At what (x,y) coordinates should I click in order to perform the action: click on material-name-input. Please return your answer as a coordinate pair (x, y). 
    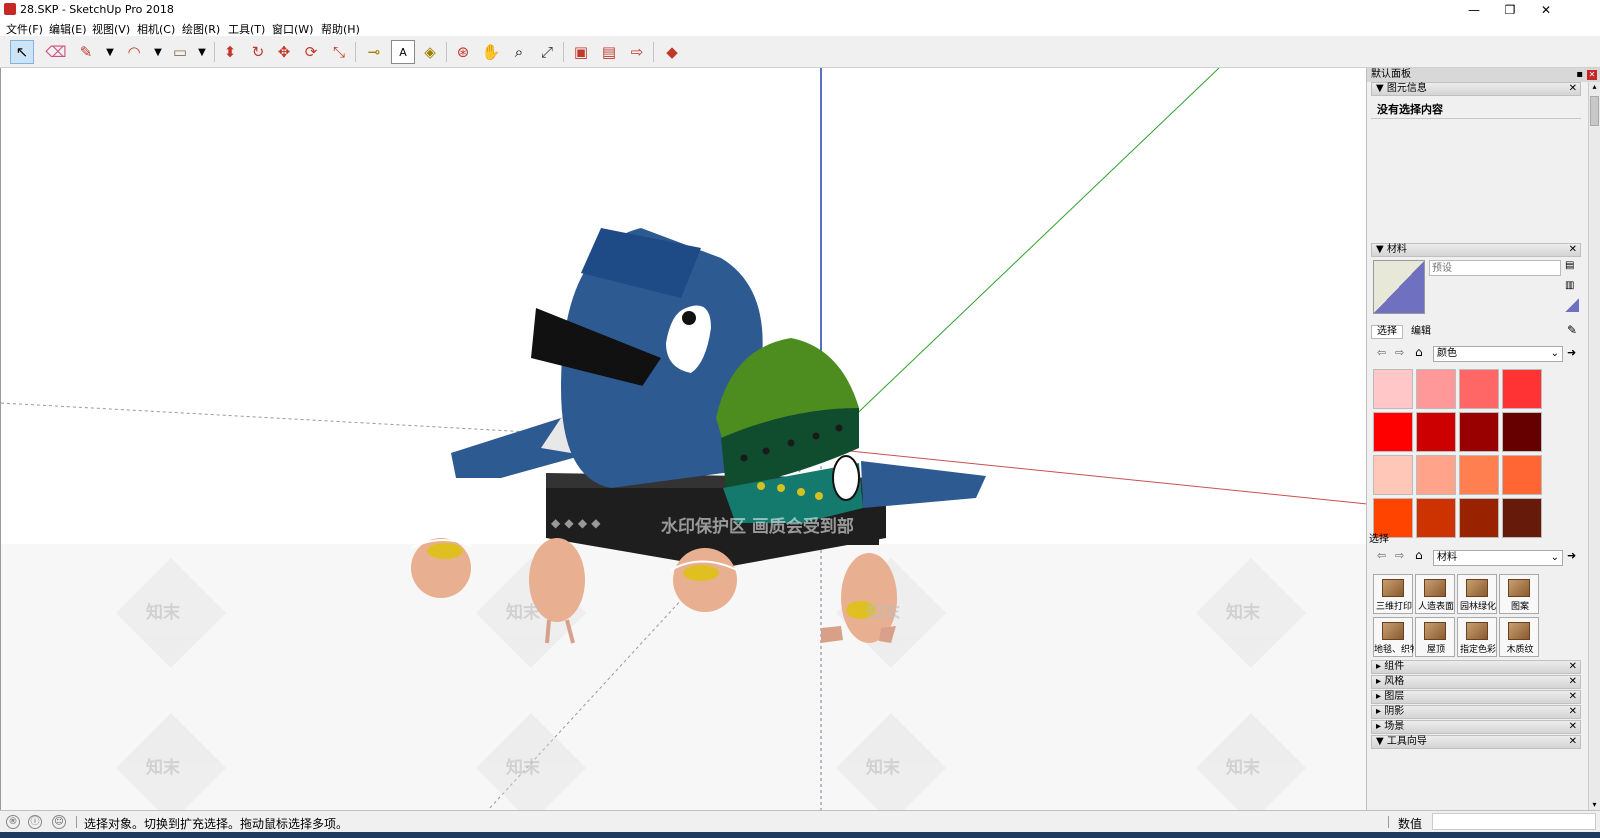
    Looking at the image, I should click on (1495, 268).